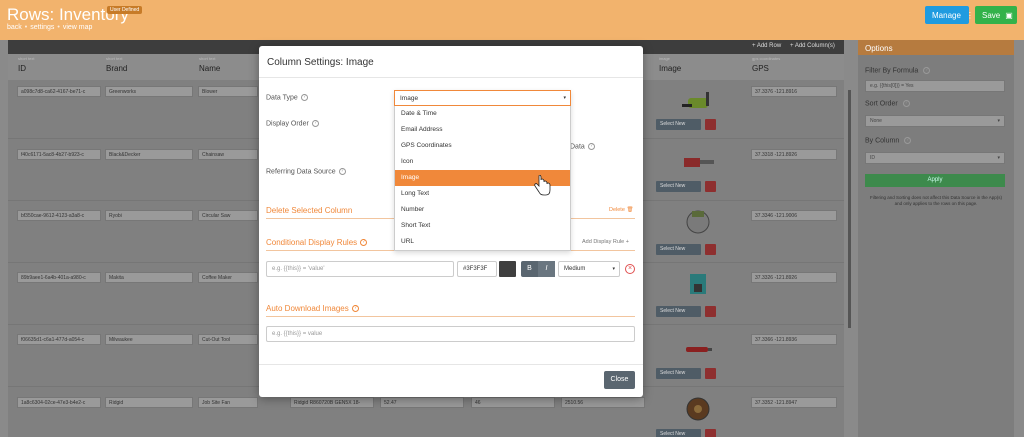  Describe the element at coordinates (670, 64) in the screenshot. I see `column-header-image: image Image` at that location.